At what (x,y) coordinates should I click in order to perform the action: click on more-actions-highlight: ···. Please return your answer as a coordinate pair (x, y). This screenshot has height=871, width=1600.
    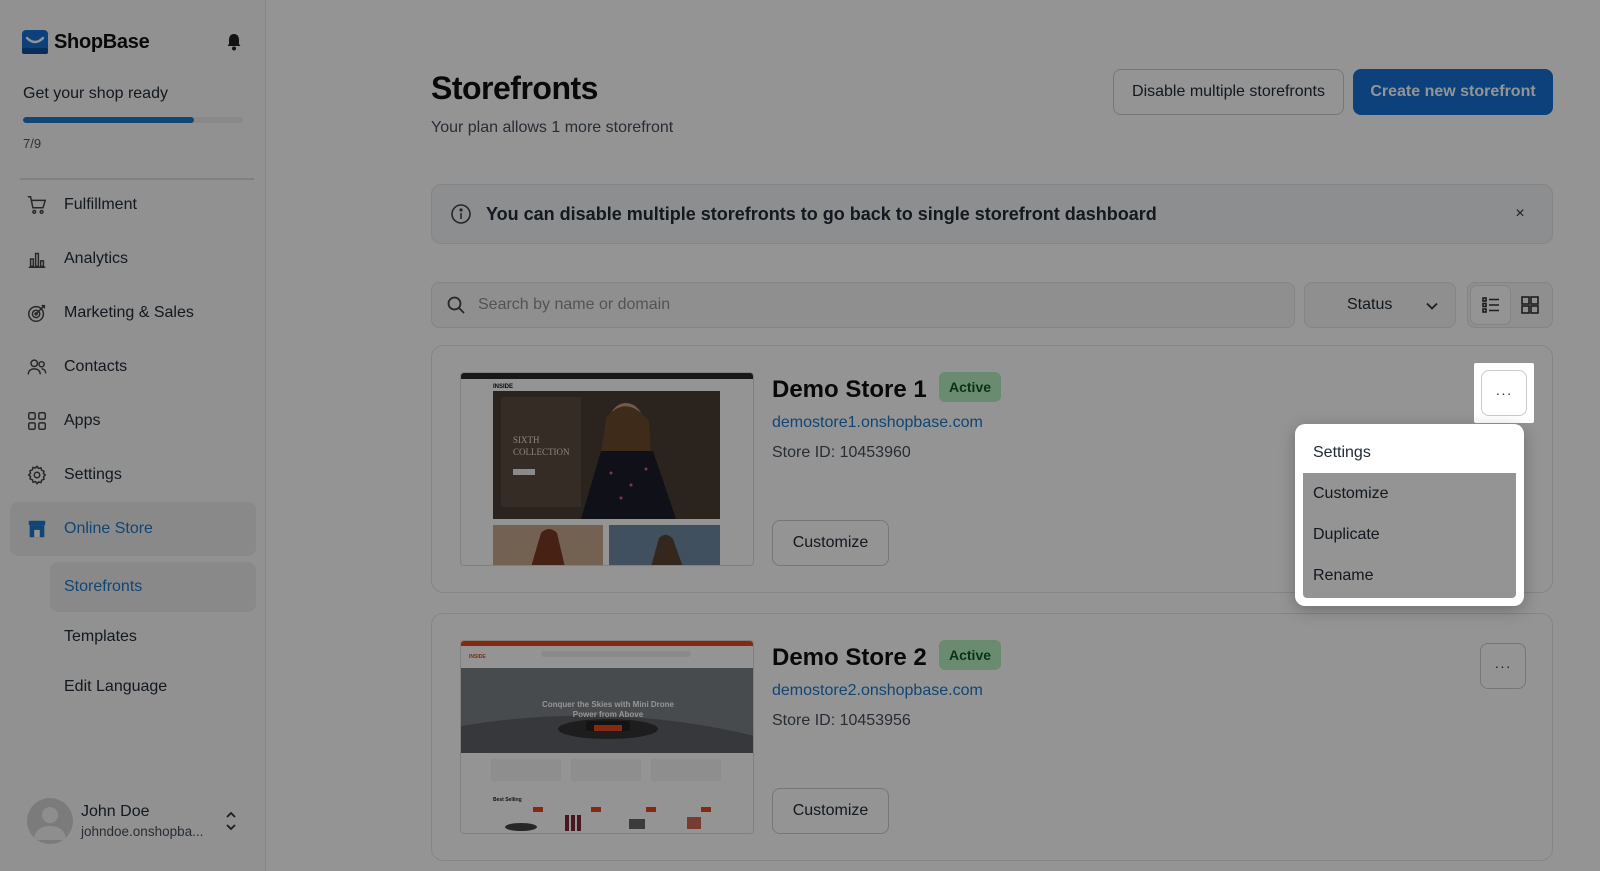
    Looking at the image, I should click on (1504, 393).